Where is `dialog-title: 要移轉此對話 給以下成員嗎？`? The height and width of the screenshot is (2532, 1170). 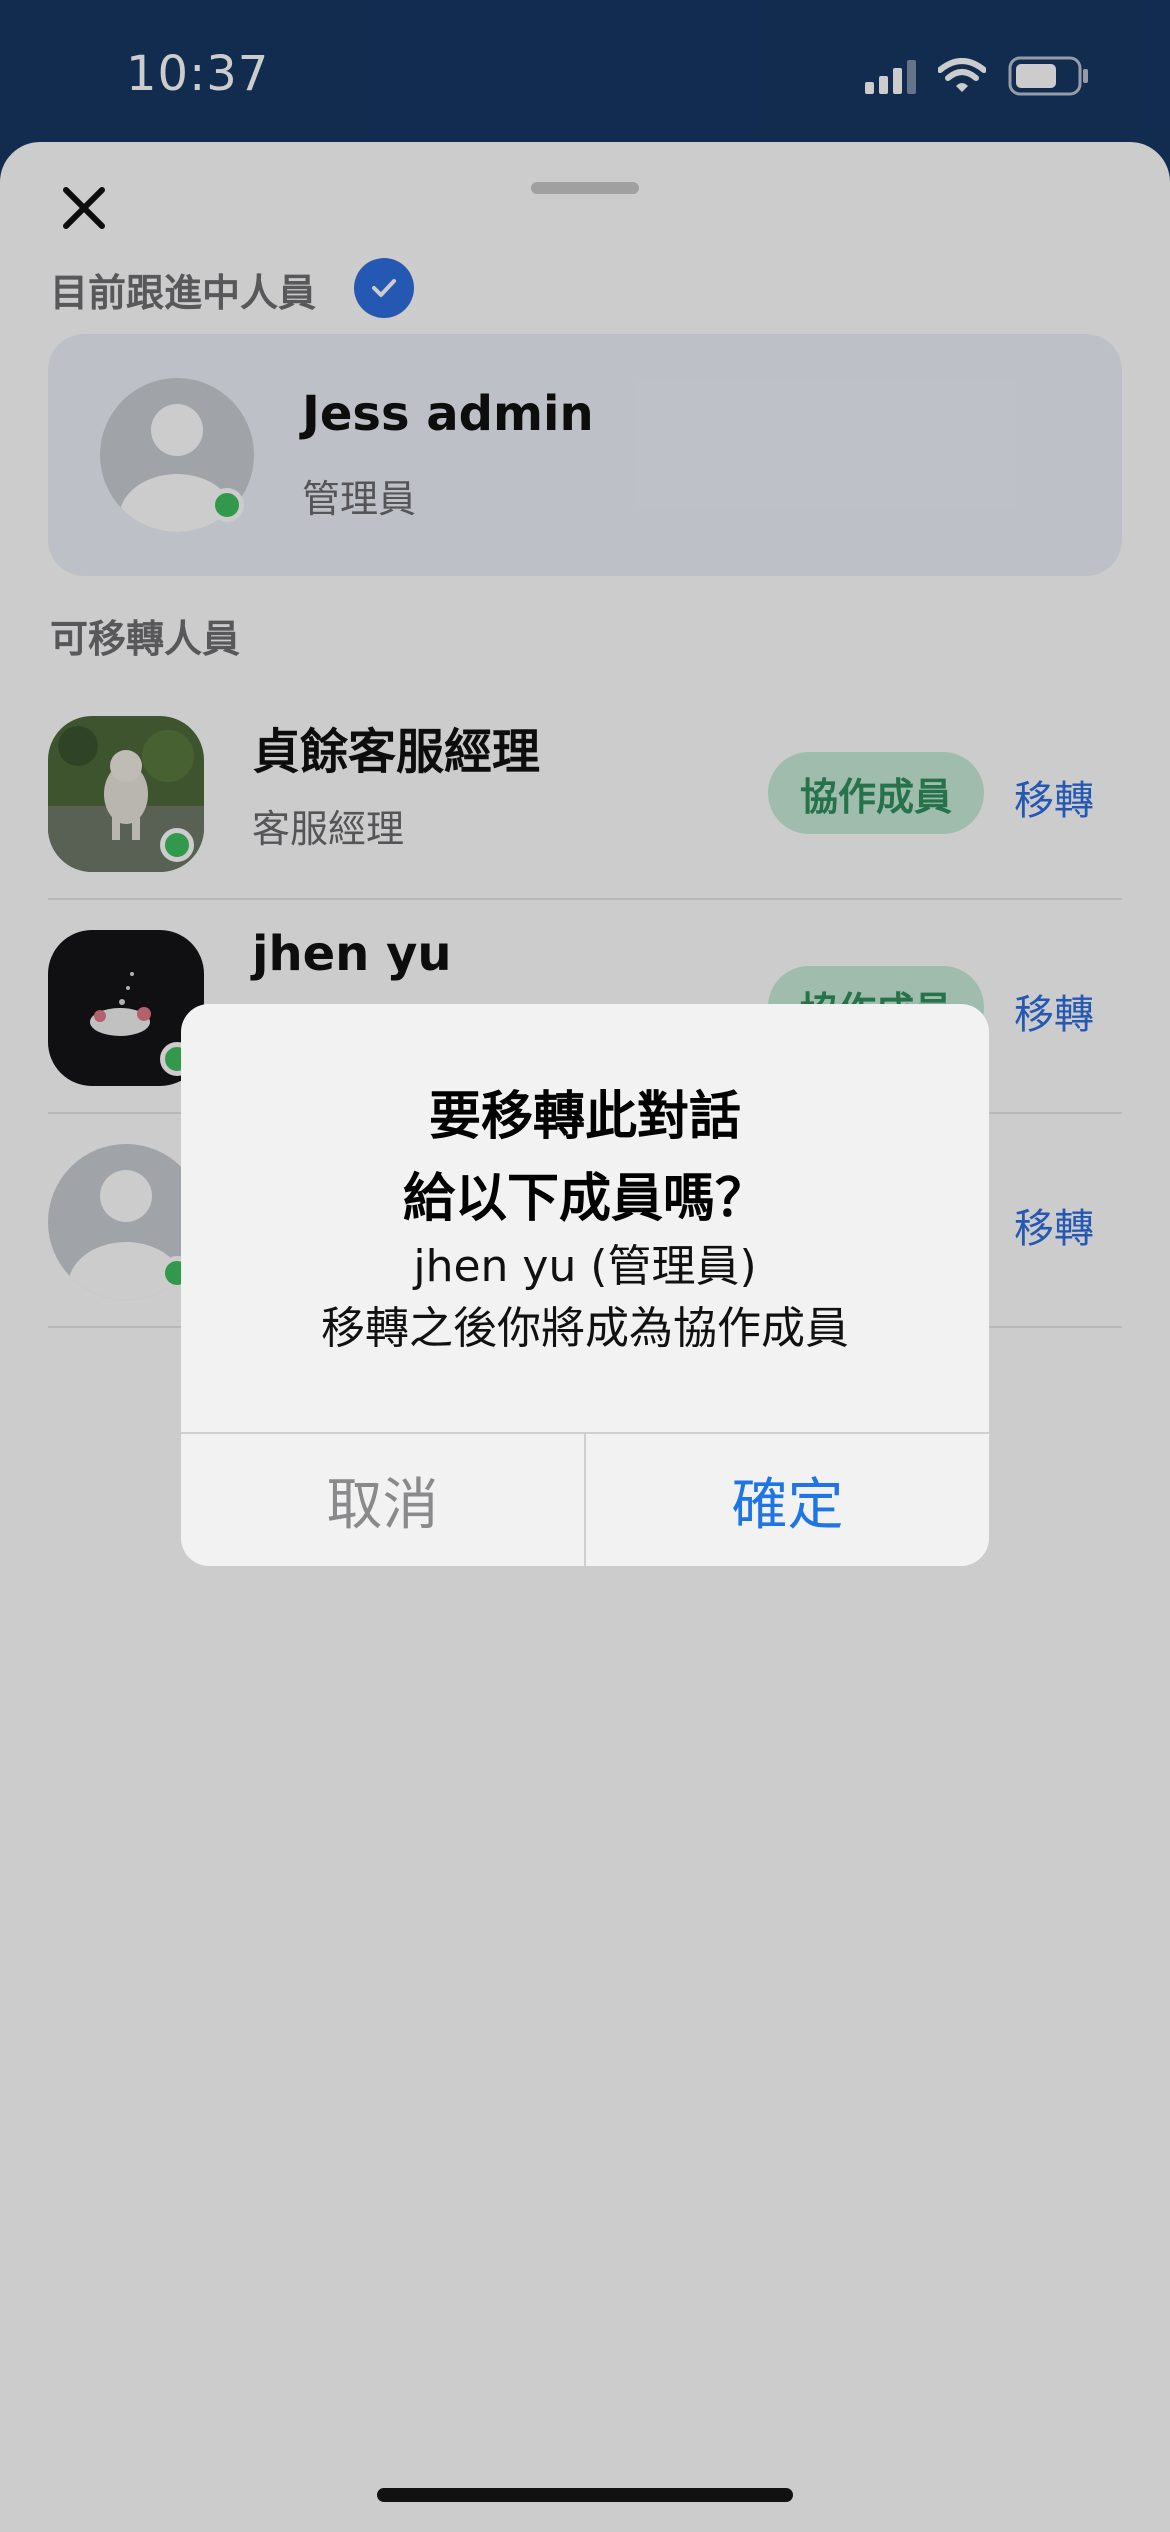
dialog-title: 要移轉此對話 給以下成員嗎？ is located at coordinates (584, 1158).